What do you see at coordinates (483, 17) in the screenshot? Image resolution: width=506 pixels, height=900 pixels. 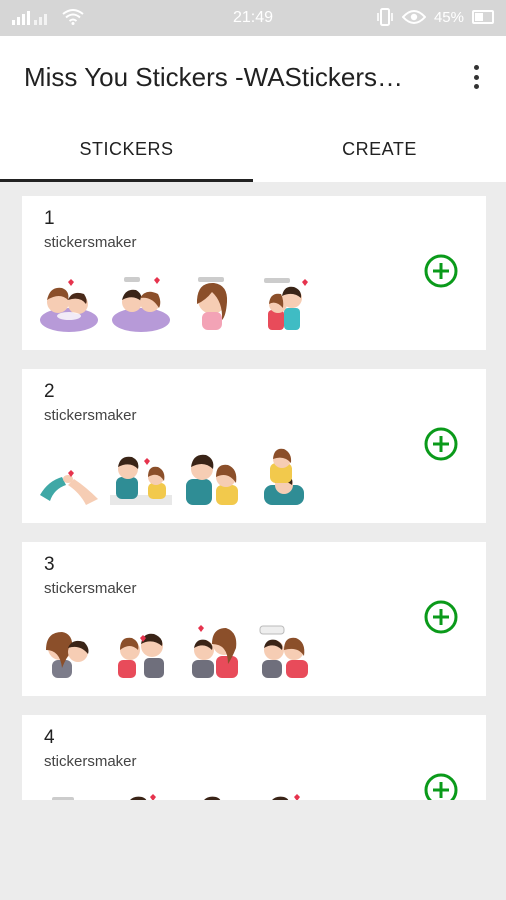 I see `battery-icon` at bounding box center [483, 17].